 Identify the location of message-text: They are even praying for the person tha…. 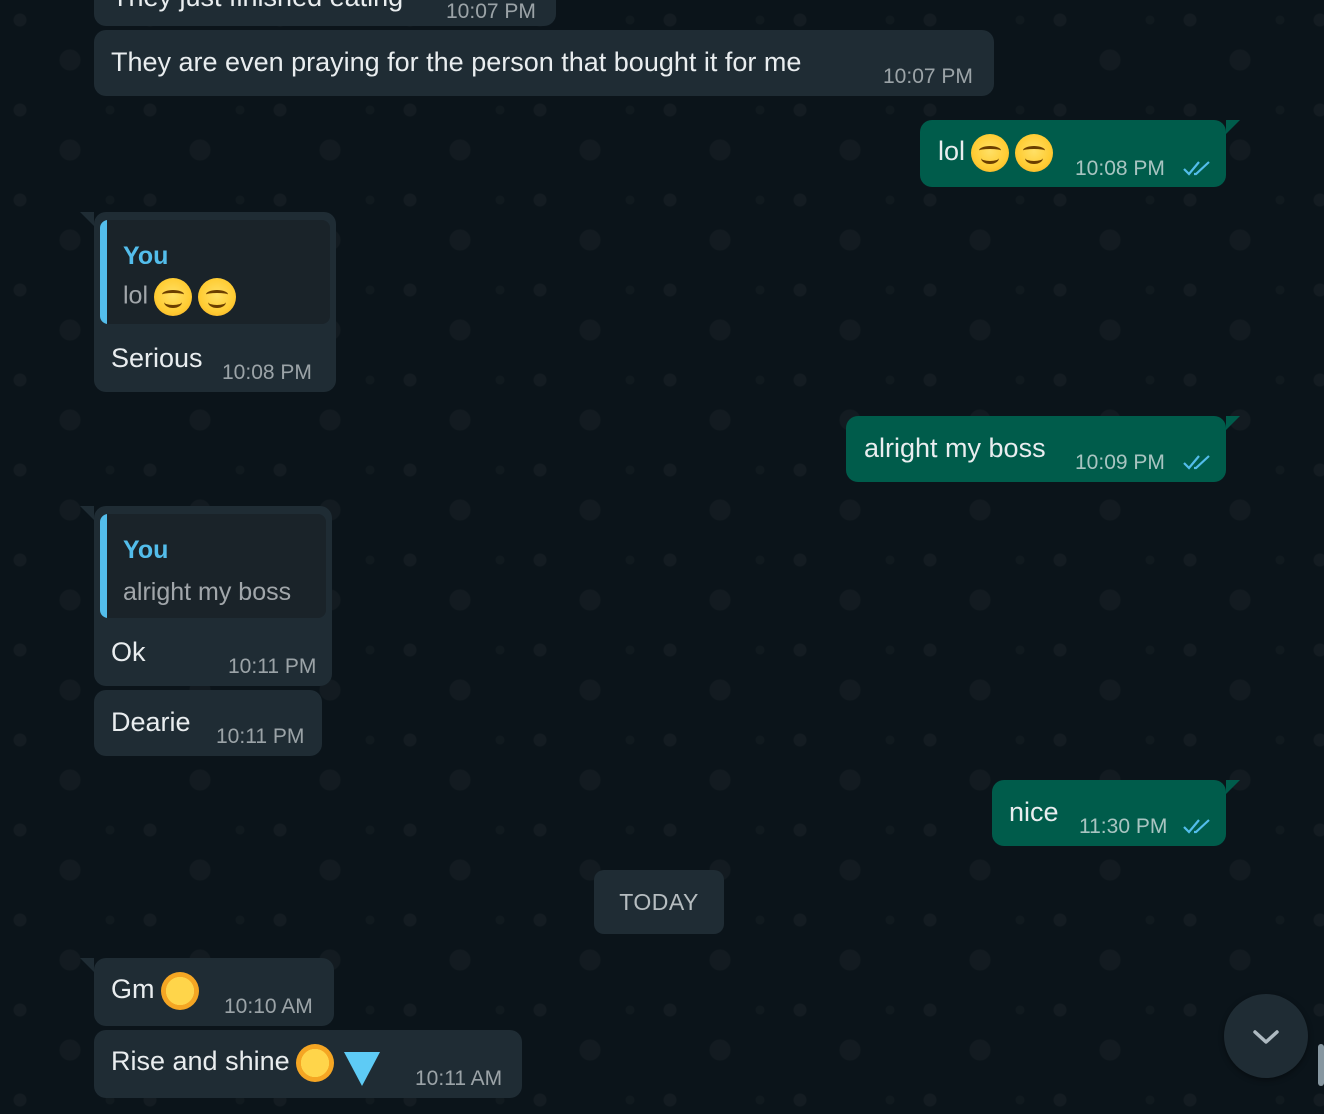
(456, 62).